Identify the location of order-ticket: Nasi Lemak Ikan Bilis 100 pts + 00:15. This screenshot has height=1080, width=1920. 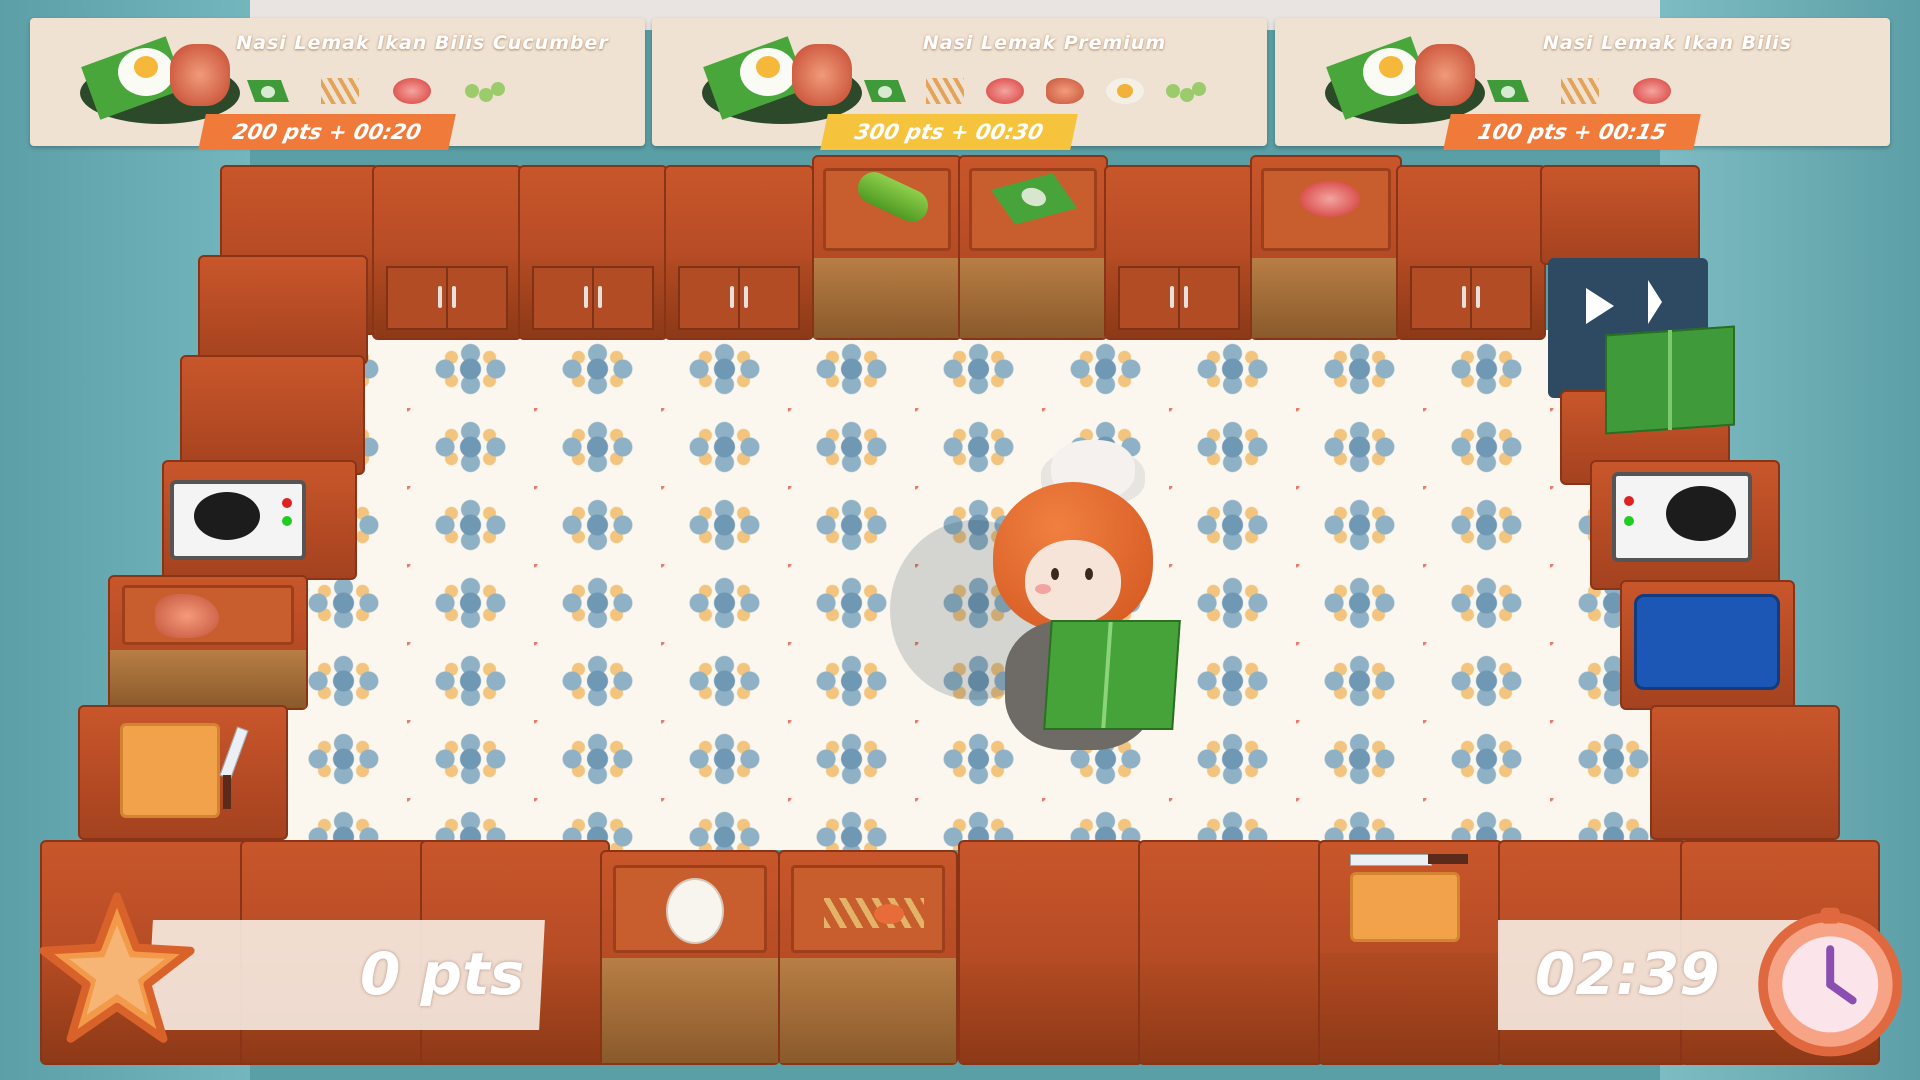
(1582, 84).